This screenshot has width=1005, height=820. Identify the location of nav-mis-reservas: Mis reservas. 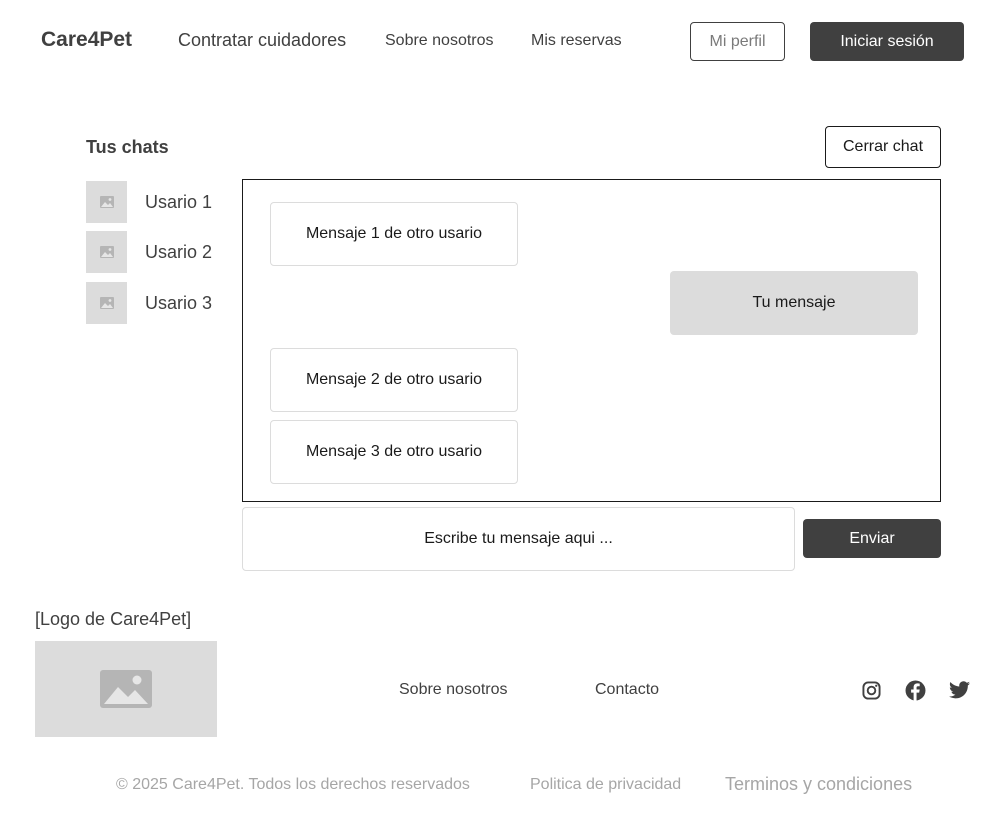
(576, 41).